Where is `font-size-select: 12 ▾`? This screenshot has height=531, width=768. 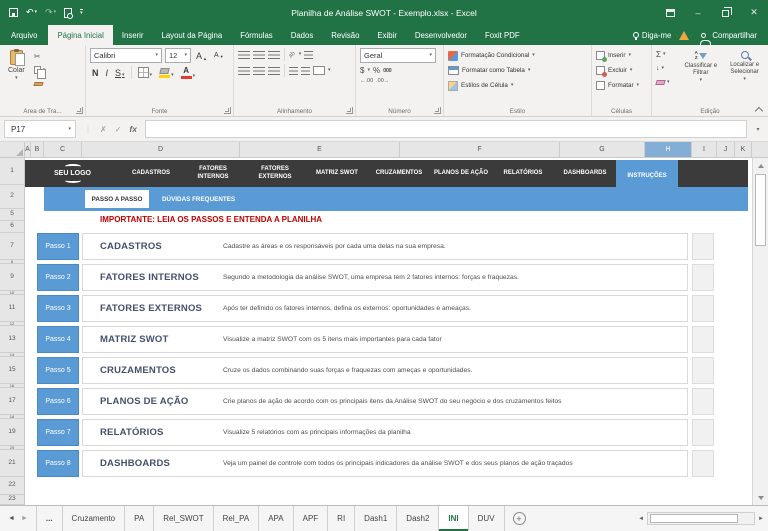
font-size-select: 12 ▾ is located at coordinates (178, 55).